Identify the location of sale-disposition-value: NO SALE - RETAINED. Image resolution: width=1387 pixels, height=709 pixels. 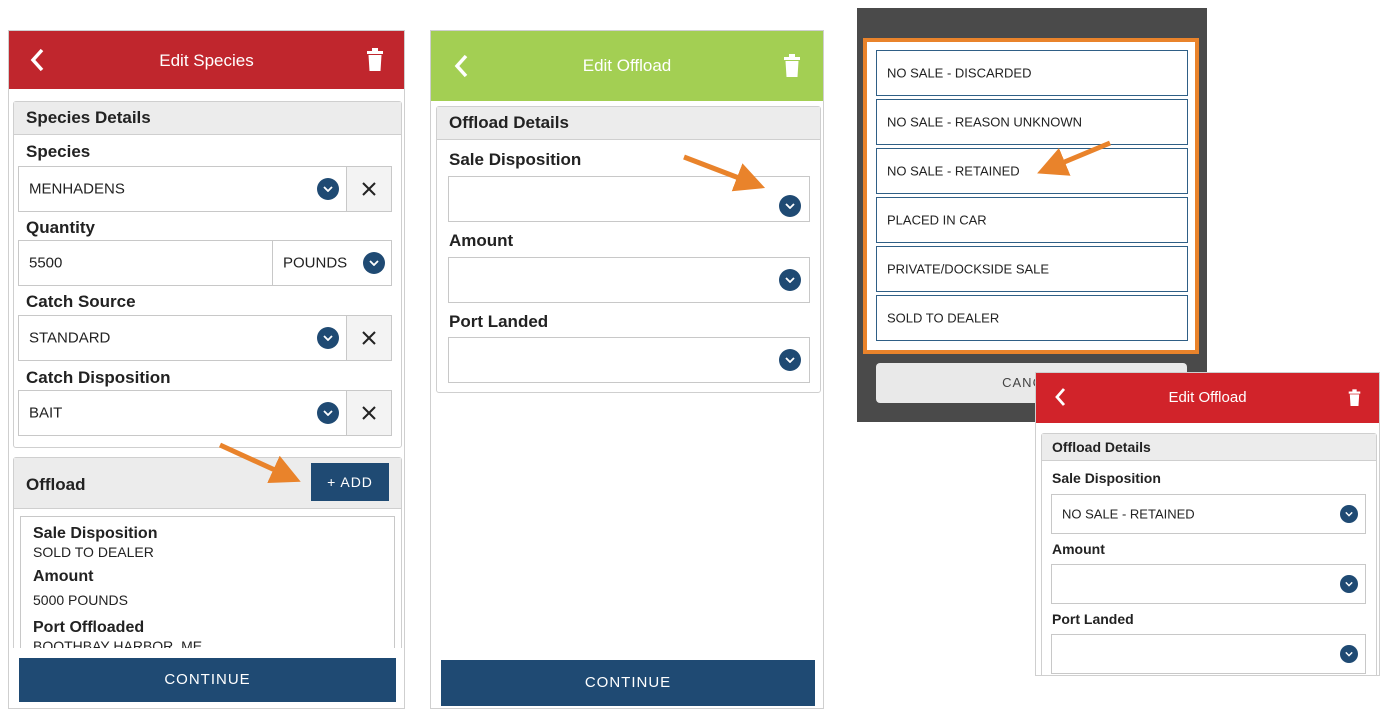
(1128, 514).